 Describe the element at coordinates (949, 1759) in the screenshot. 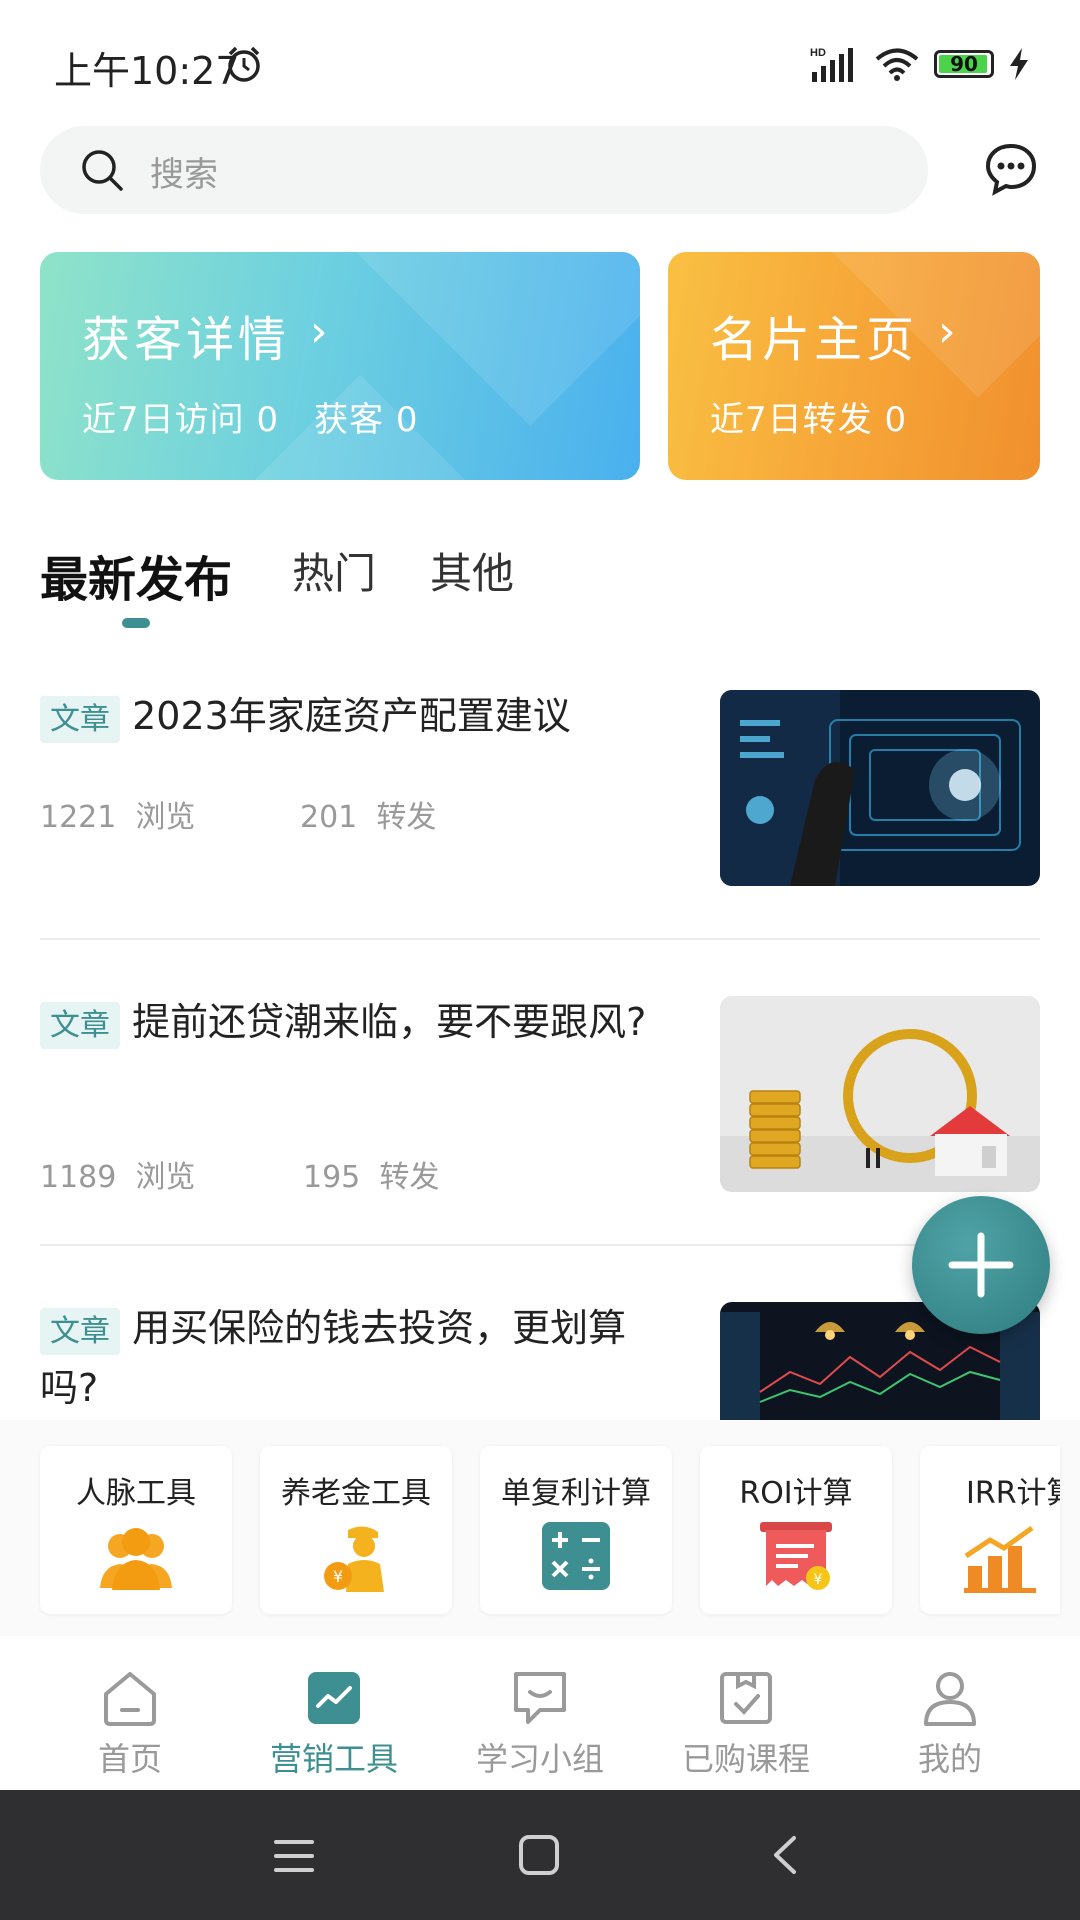

I see `nav-label: 我的` at that location.